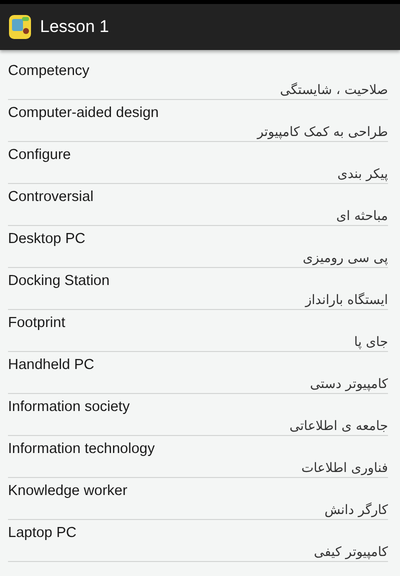  I want to click on translation-text: کامپیوتر دستی, so click(349, 384).